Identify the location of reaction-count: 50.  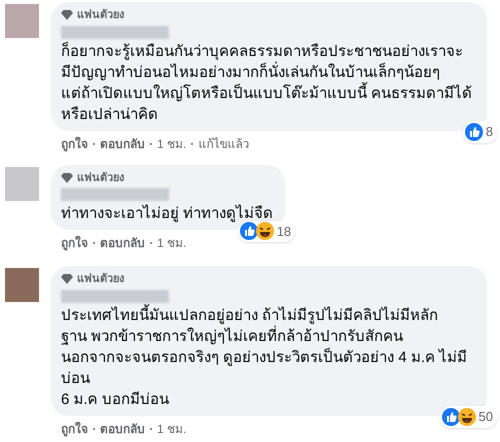
(468, 417).